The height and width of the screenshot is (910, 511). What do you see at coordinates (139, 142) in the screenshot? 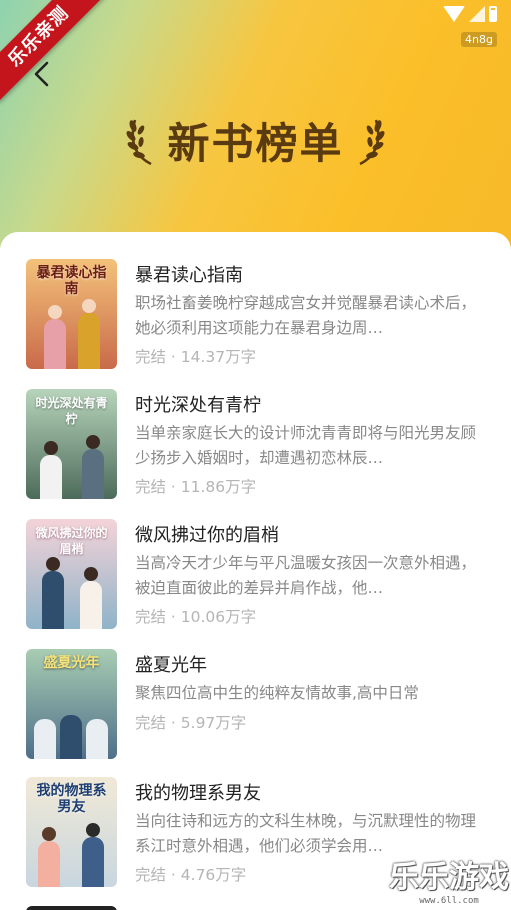
I see `laurel-left-icon` at bounding box center [139, 142].